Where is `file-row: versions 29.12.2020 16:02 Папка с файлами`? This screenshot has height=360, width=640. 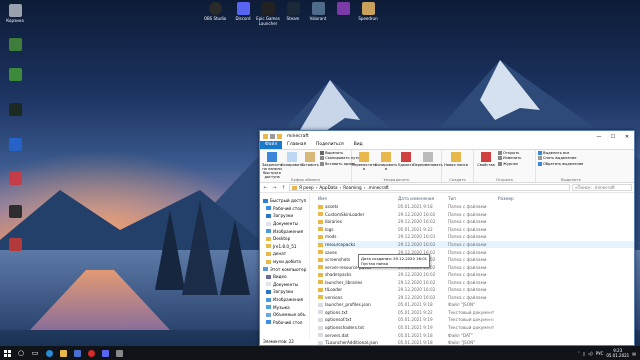
file-row: versions 29.12.2020 16:02 Папка с файлами is located at coordinates (476, 298).